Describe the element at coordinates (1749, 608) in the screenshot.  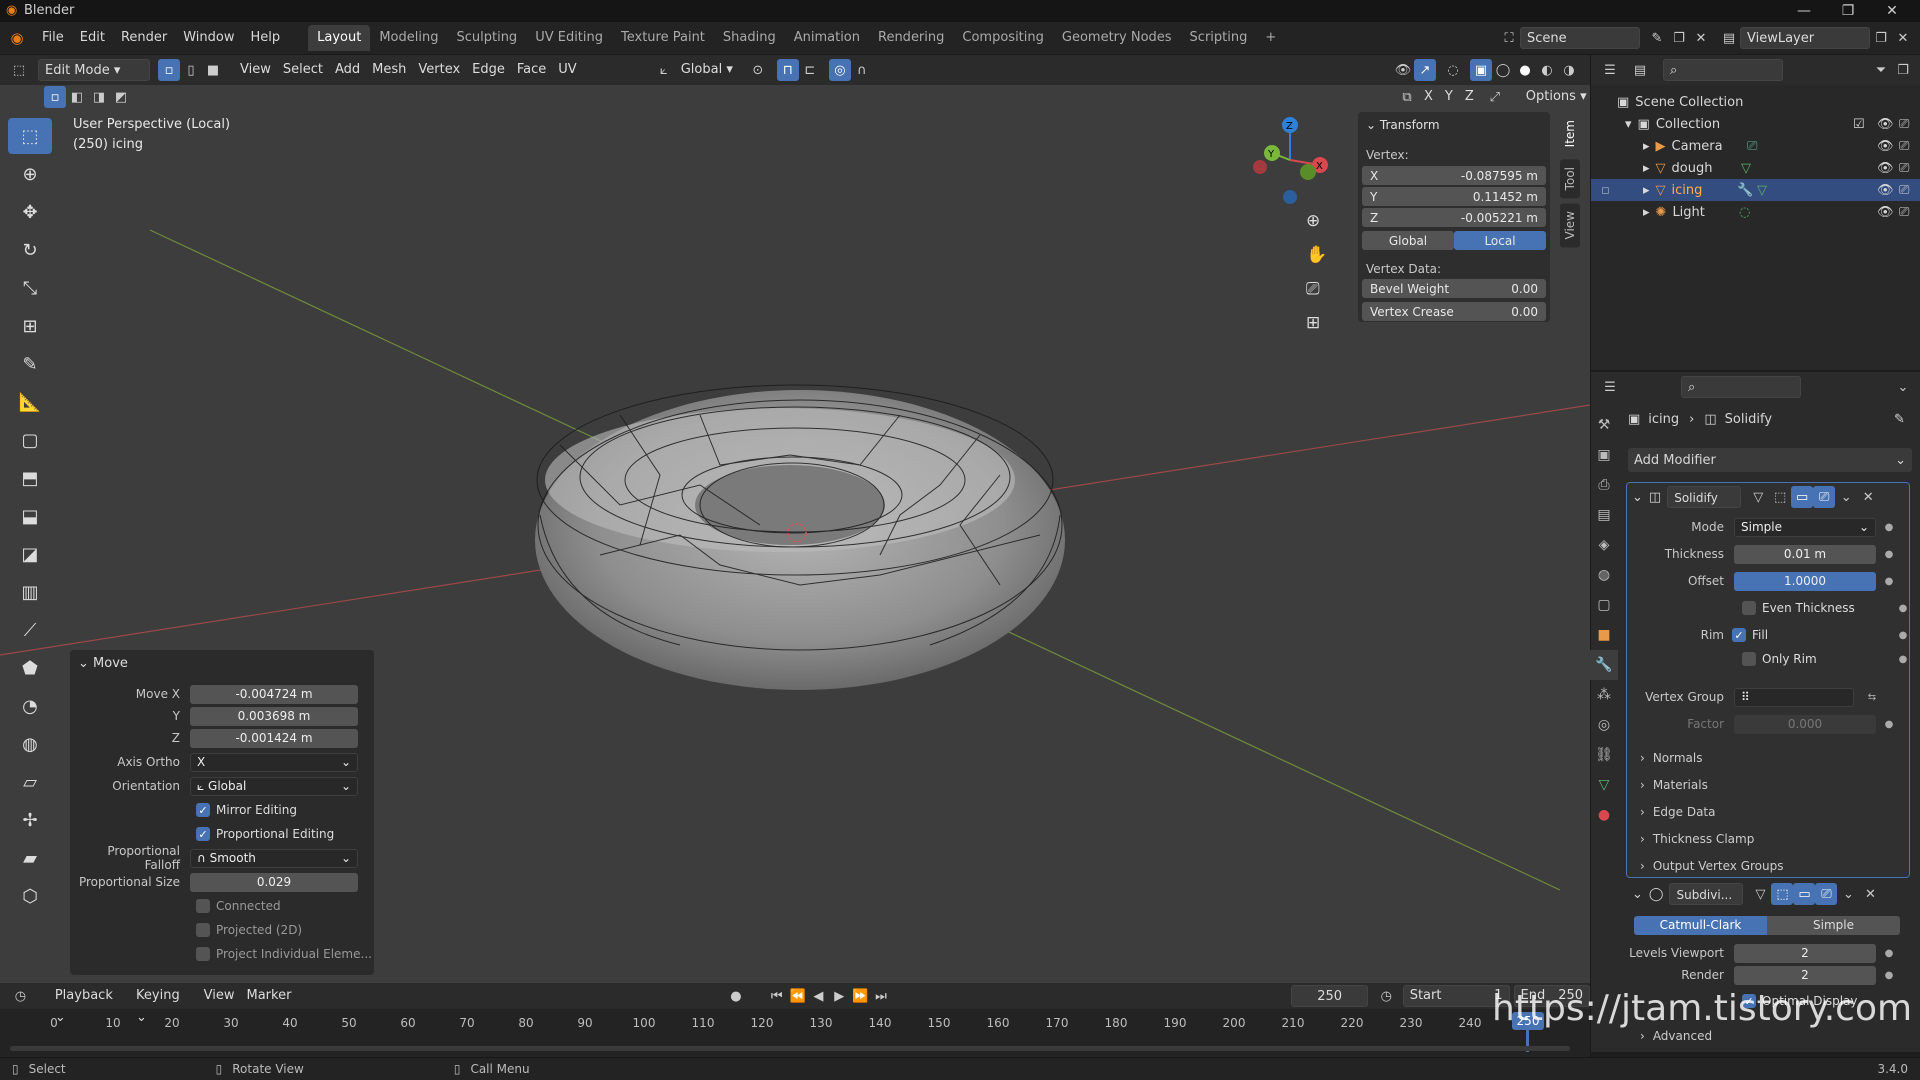
I see `even-thickness-checkbox` at that location.